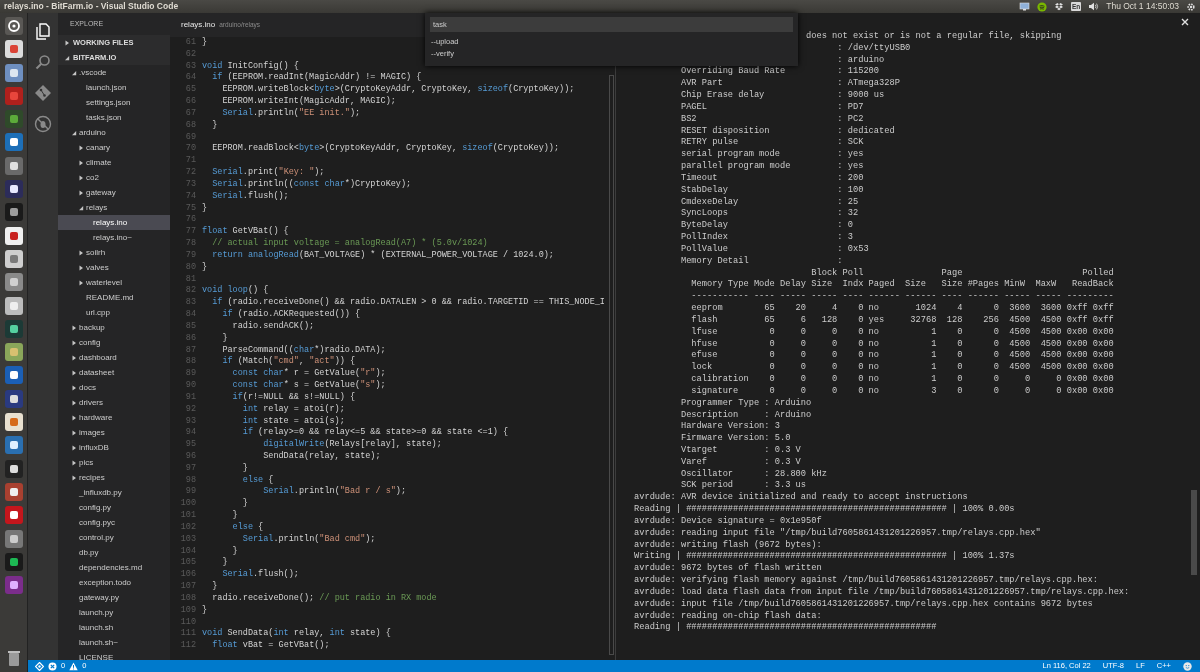 This screenshot has height=672, width=1200. I want to click on file-item: dependencies.md, so click(114, 567).